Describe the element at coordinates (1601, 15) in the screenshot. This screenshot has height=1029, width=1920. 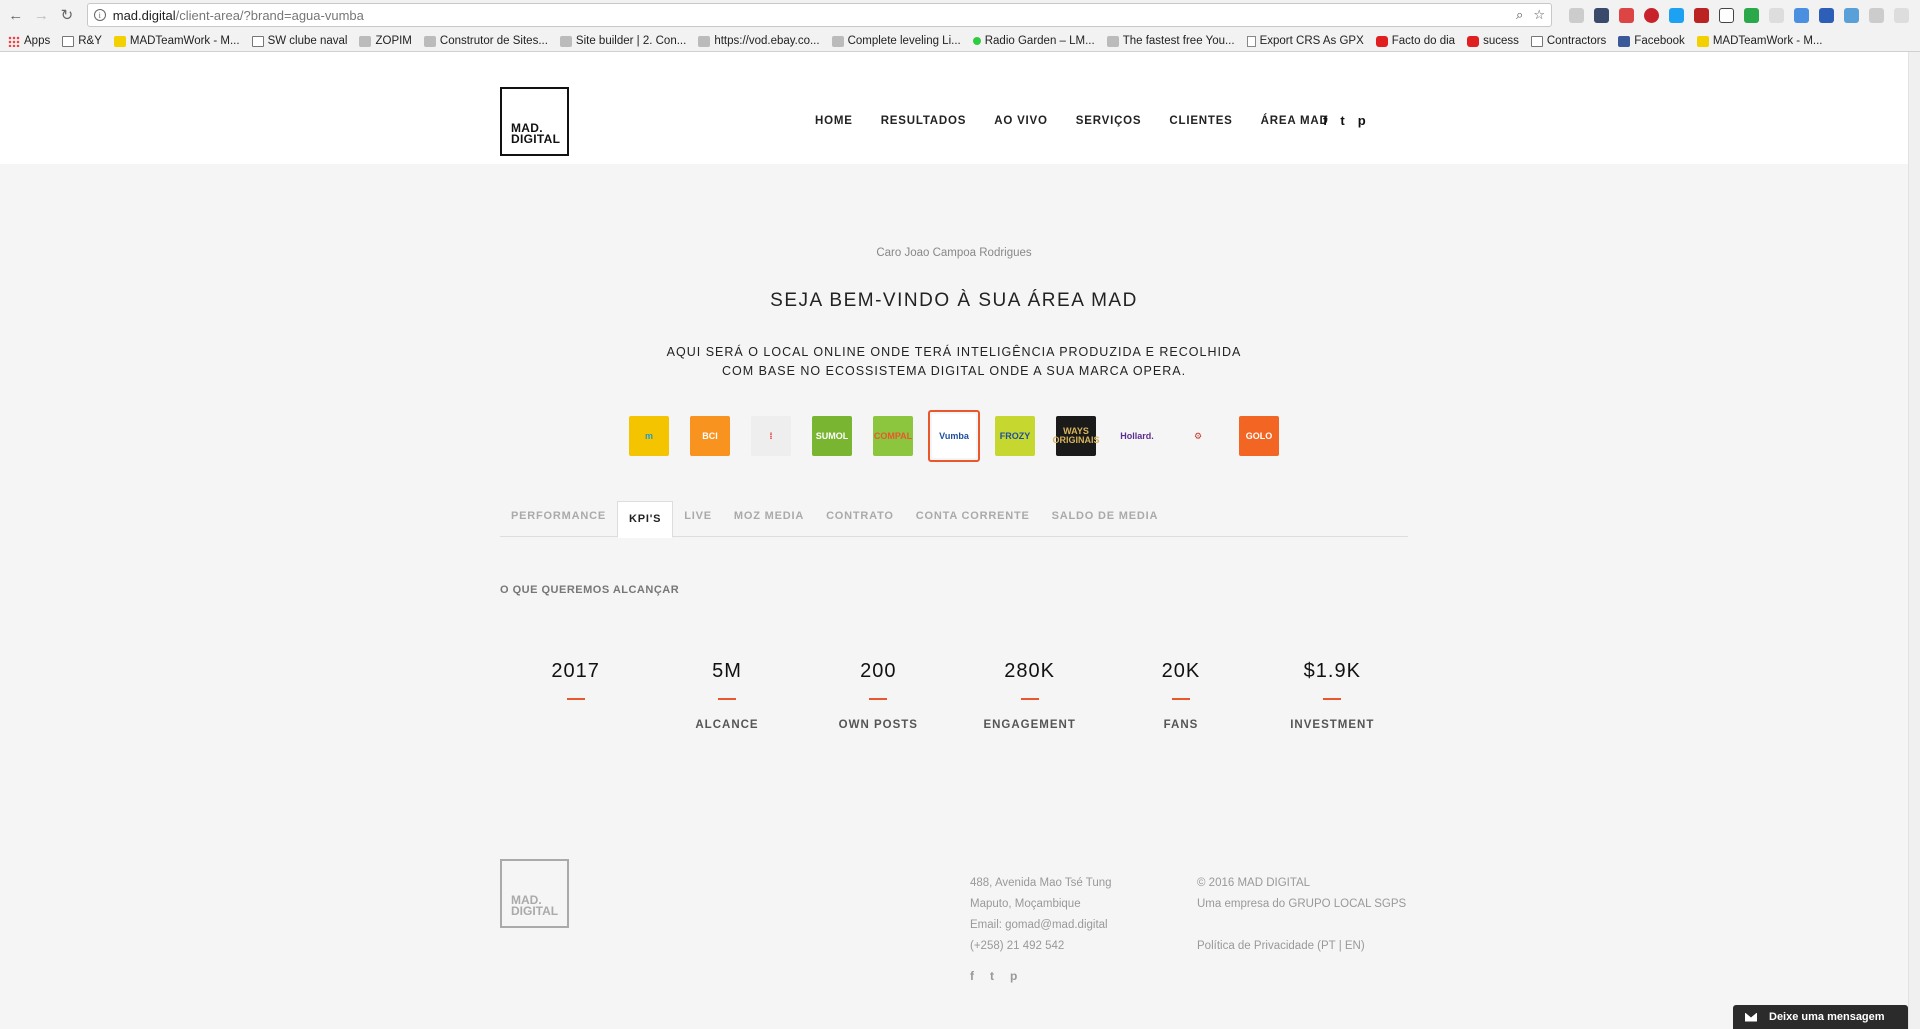
I see `menu-extension-icon` at that location.